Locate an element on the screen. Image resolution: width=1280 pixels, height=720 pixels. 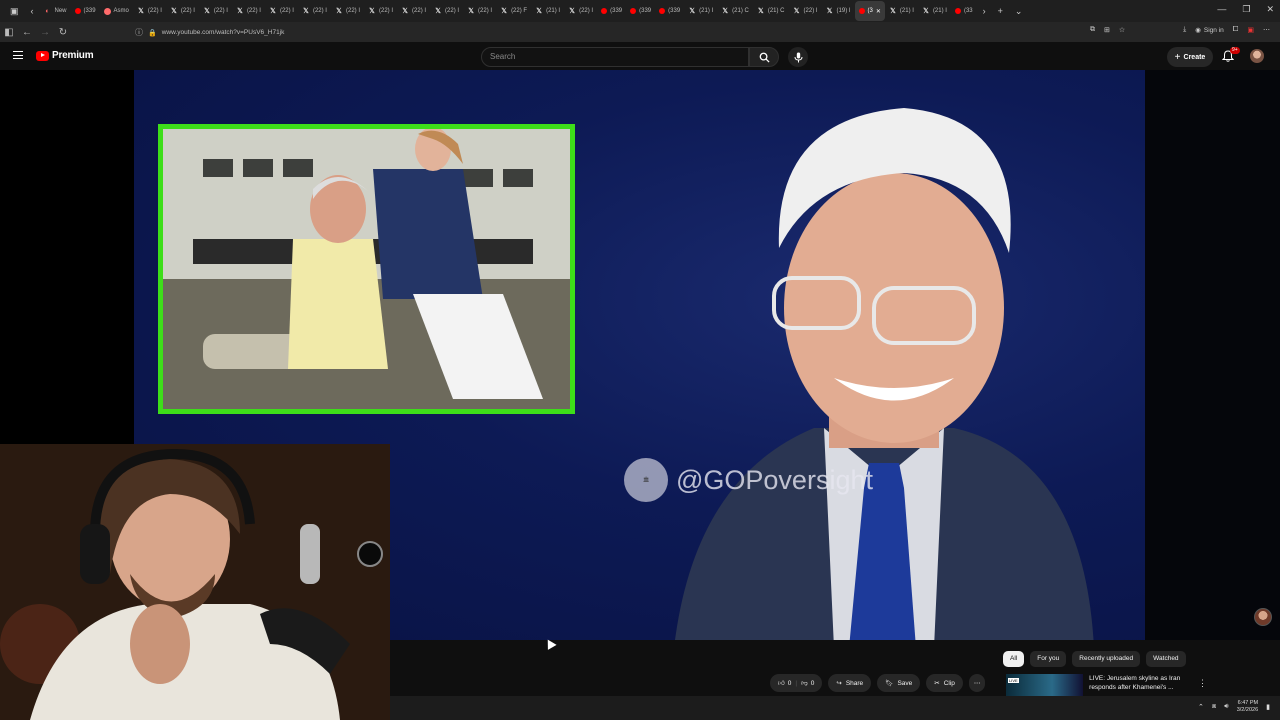
volume-icon: 🔊︎ is located at coordinates (1226, 707).